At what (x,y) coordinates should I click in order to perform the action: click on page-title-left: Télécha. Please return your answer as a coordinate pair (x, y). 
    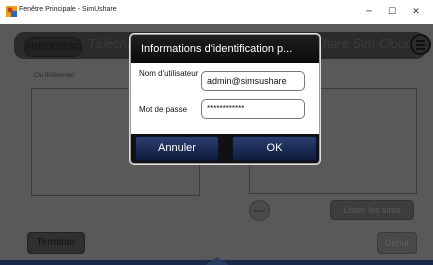
    Looking at the image, I should click on (111, 43).